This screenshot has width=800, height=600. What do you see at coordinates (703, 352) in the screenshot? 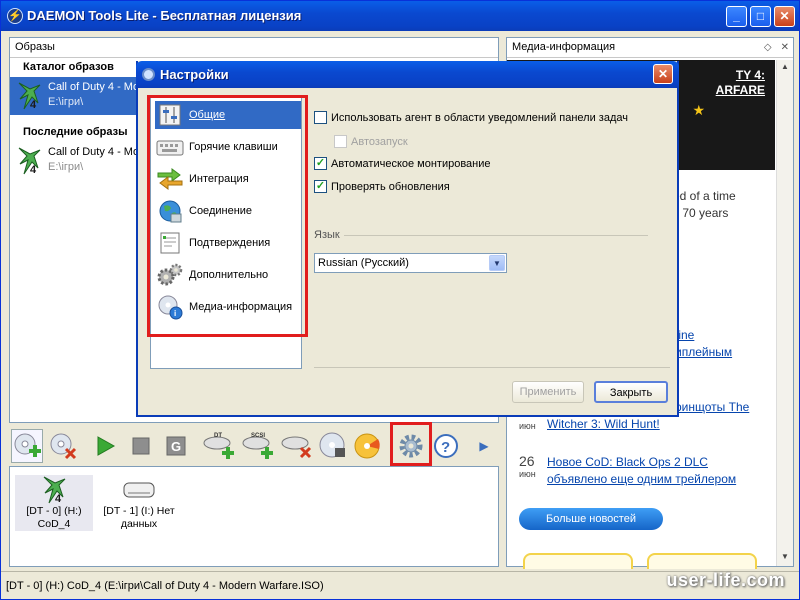
I see `news-link-partial-2: иплейным` at bounding box center [703, 352].